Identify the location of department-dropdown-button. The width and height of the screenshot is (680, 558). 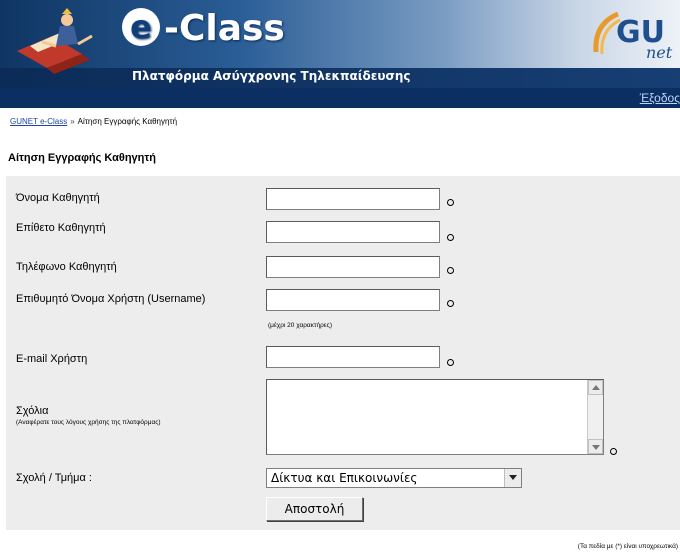
(512, 478).